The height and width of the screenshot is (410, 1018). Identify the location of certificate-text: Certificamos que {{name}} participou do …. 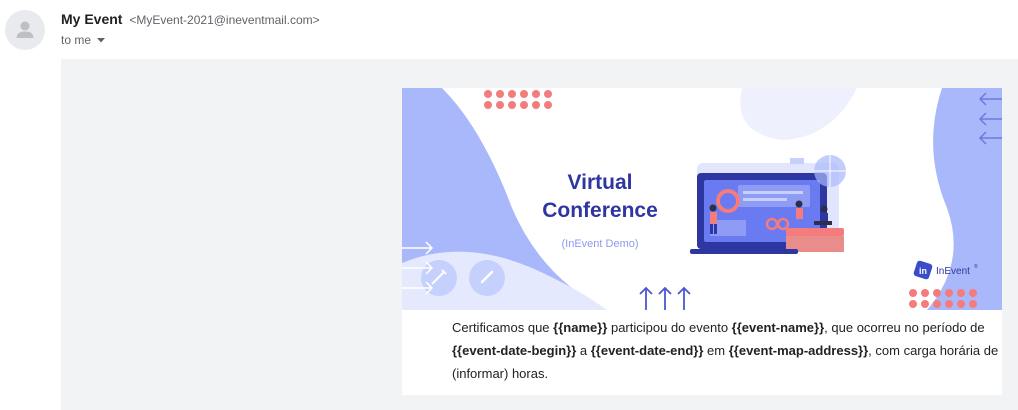
(727, 350).